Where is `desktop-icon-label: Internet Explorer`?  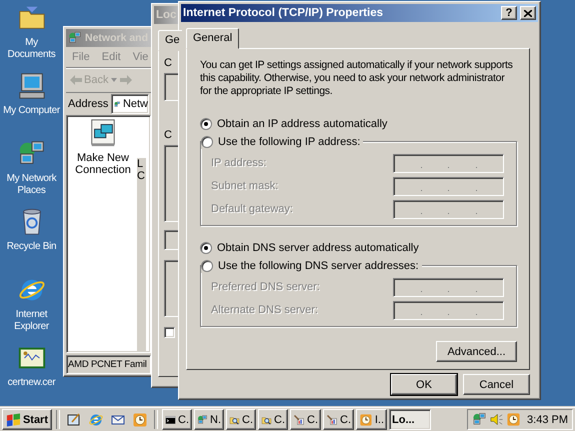
desktop-icon-label: Internet Explorer is located at coordinates (31, 321).